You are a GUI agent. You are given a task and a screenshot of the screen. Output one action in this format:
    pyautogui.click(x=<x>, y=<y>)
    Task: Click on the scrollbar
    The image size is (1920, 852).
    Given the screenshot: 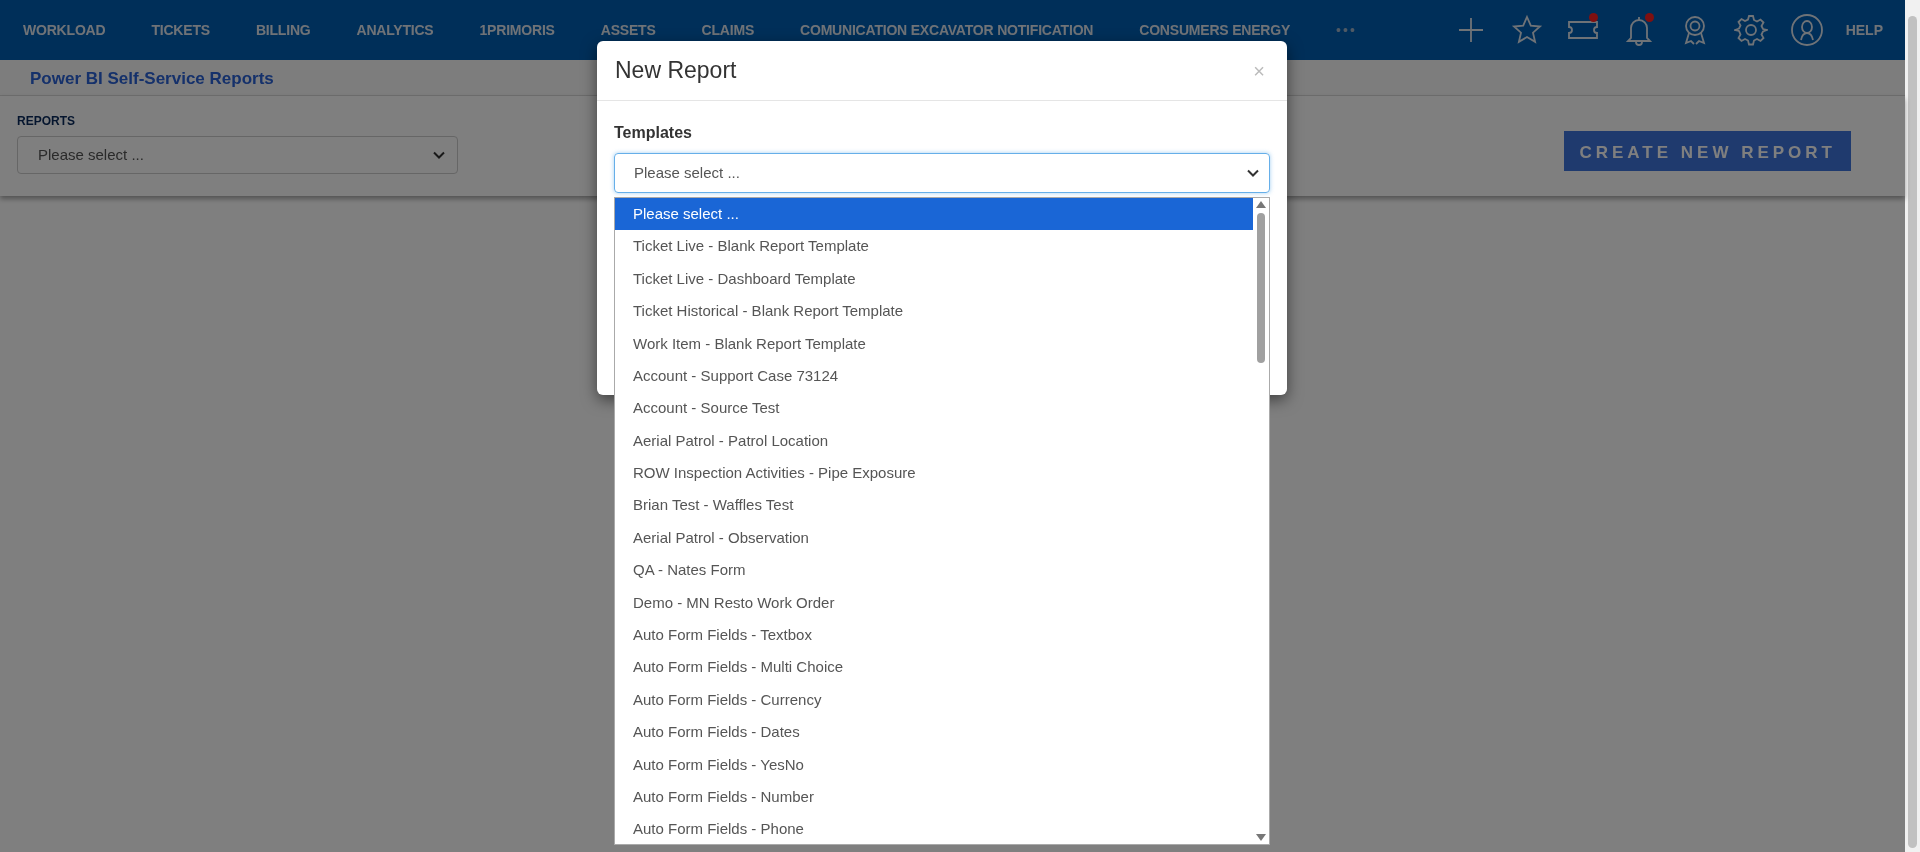 What is the action you would take?
    pyautogui.click(x=1261, y=521)
    